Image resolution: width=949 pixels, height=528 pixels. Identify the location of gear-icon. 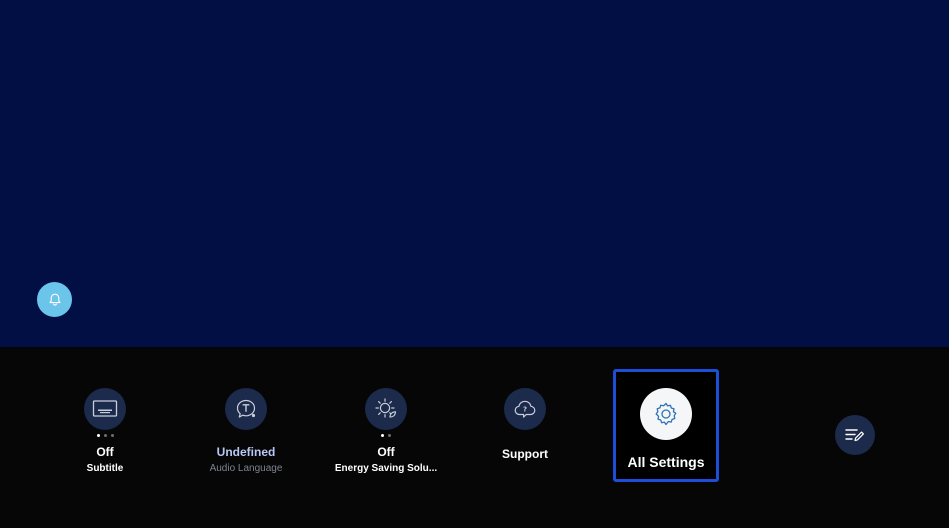
(666, 414).